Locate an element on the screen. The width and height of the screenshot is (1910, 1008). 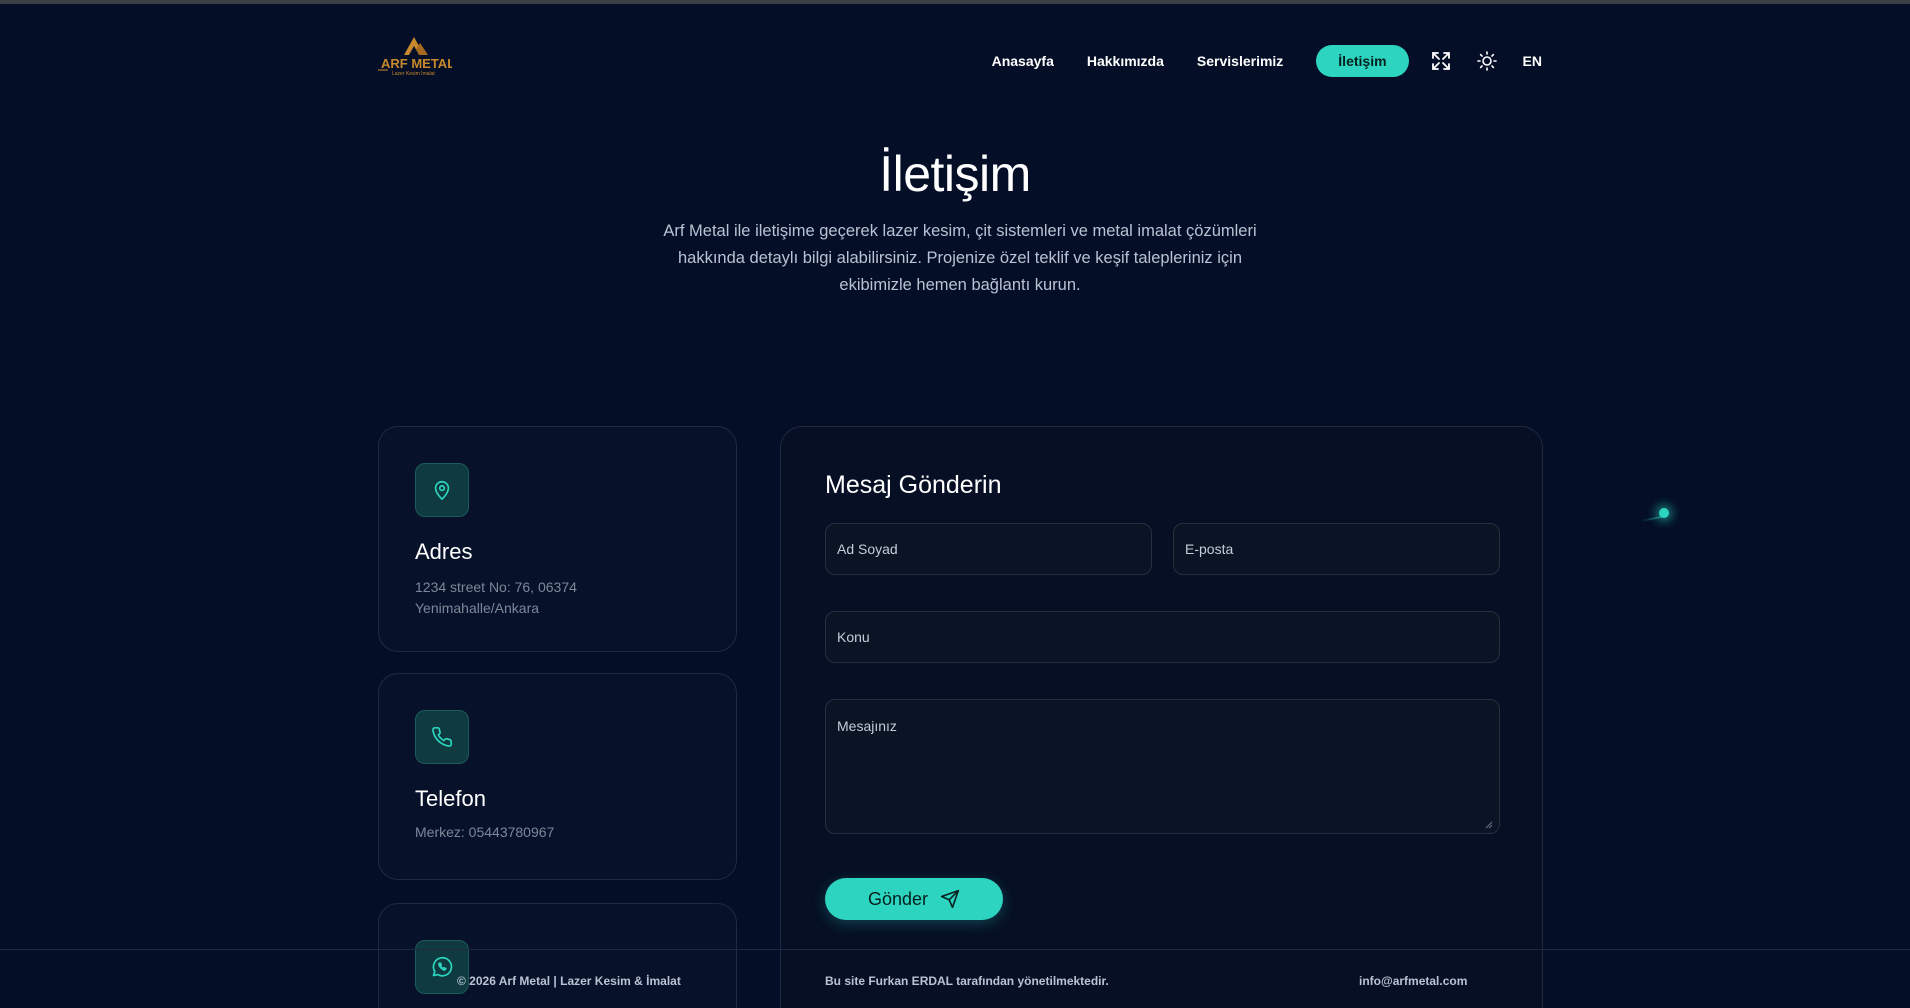
nav-link-servislerimiz: Servislerimiz is located at coordinates (1240, 61).